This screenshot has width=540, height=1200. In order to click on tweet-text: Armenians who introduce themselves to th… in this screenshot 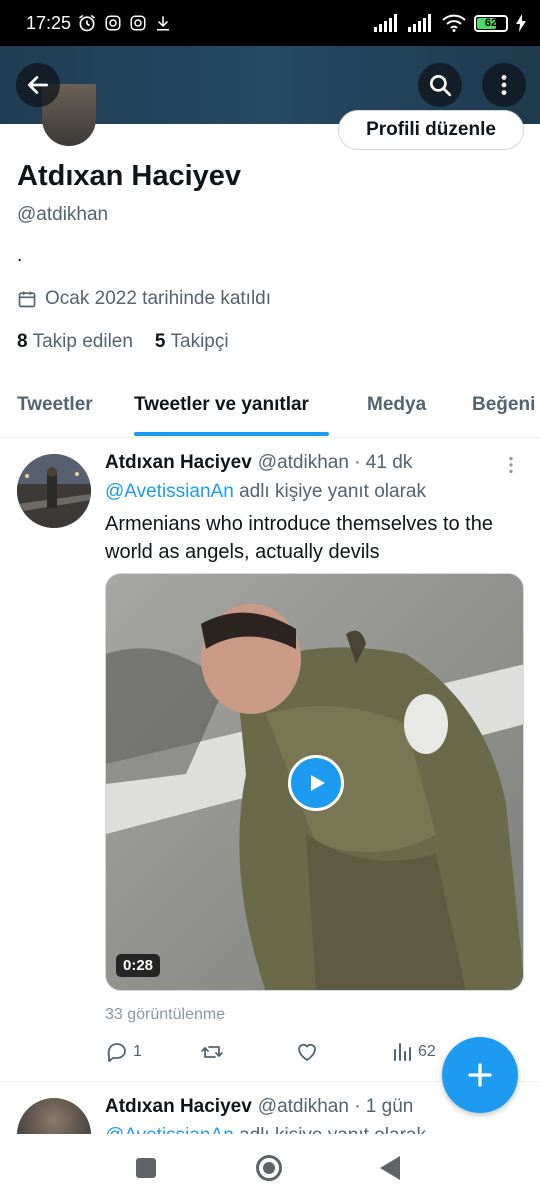, I will do `click(299, 538)`.